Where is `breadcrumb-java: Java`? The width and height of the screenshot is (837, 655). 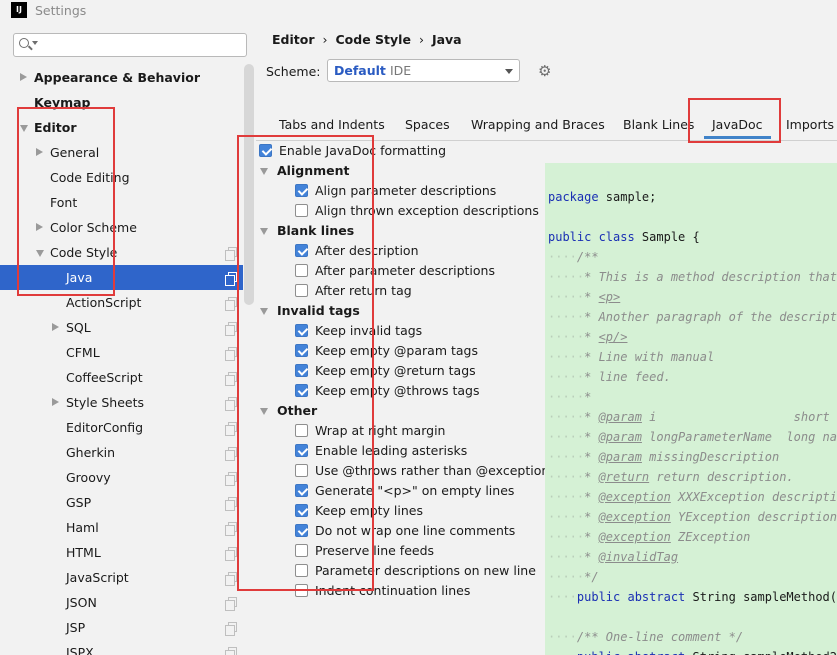 breadcrumb-java: Java is located at coordinates (447, 39).